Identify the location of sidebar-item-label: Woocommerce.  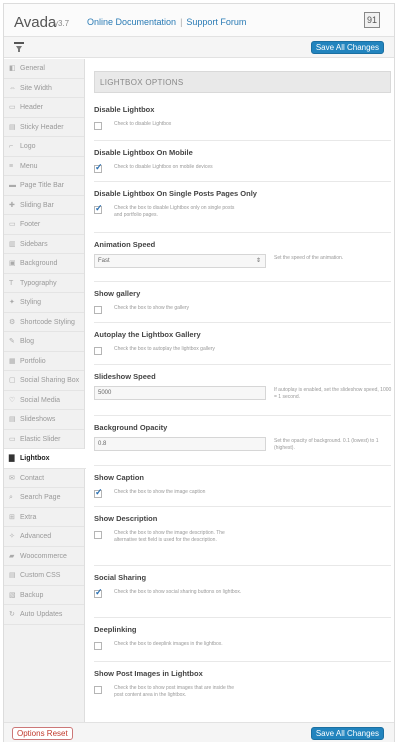
(43, 556).